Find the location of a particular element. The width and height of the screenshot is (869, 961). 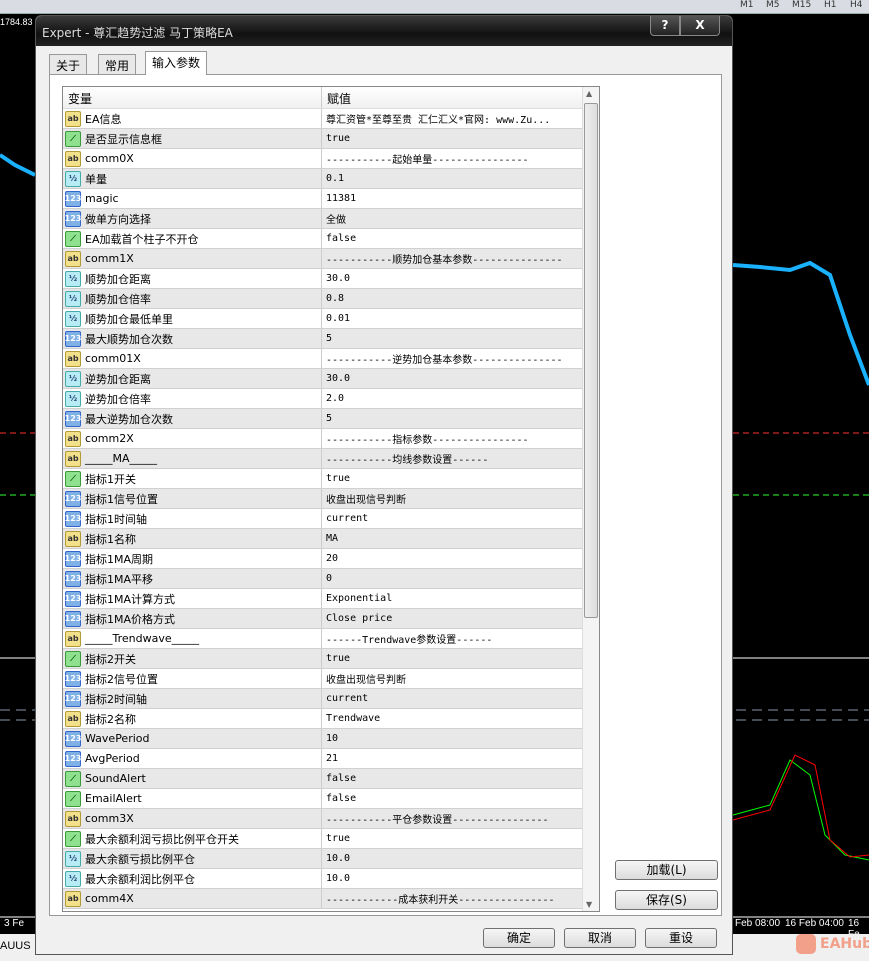

table-row: ½ 顺势加仓倍率 0.8 is located at coordinates (331, 299).